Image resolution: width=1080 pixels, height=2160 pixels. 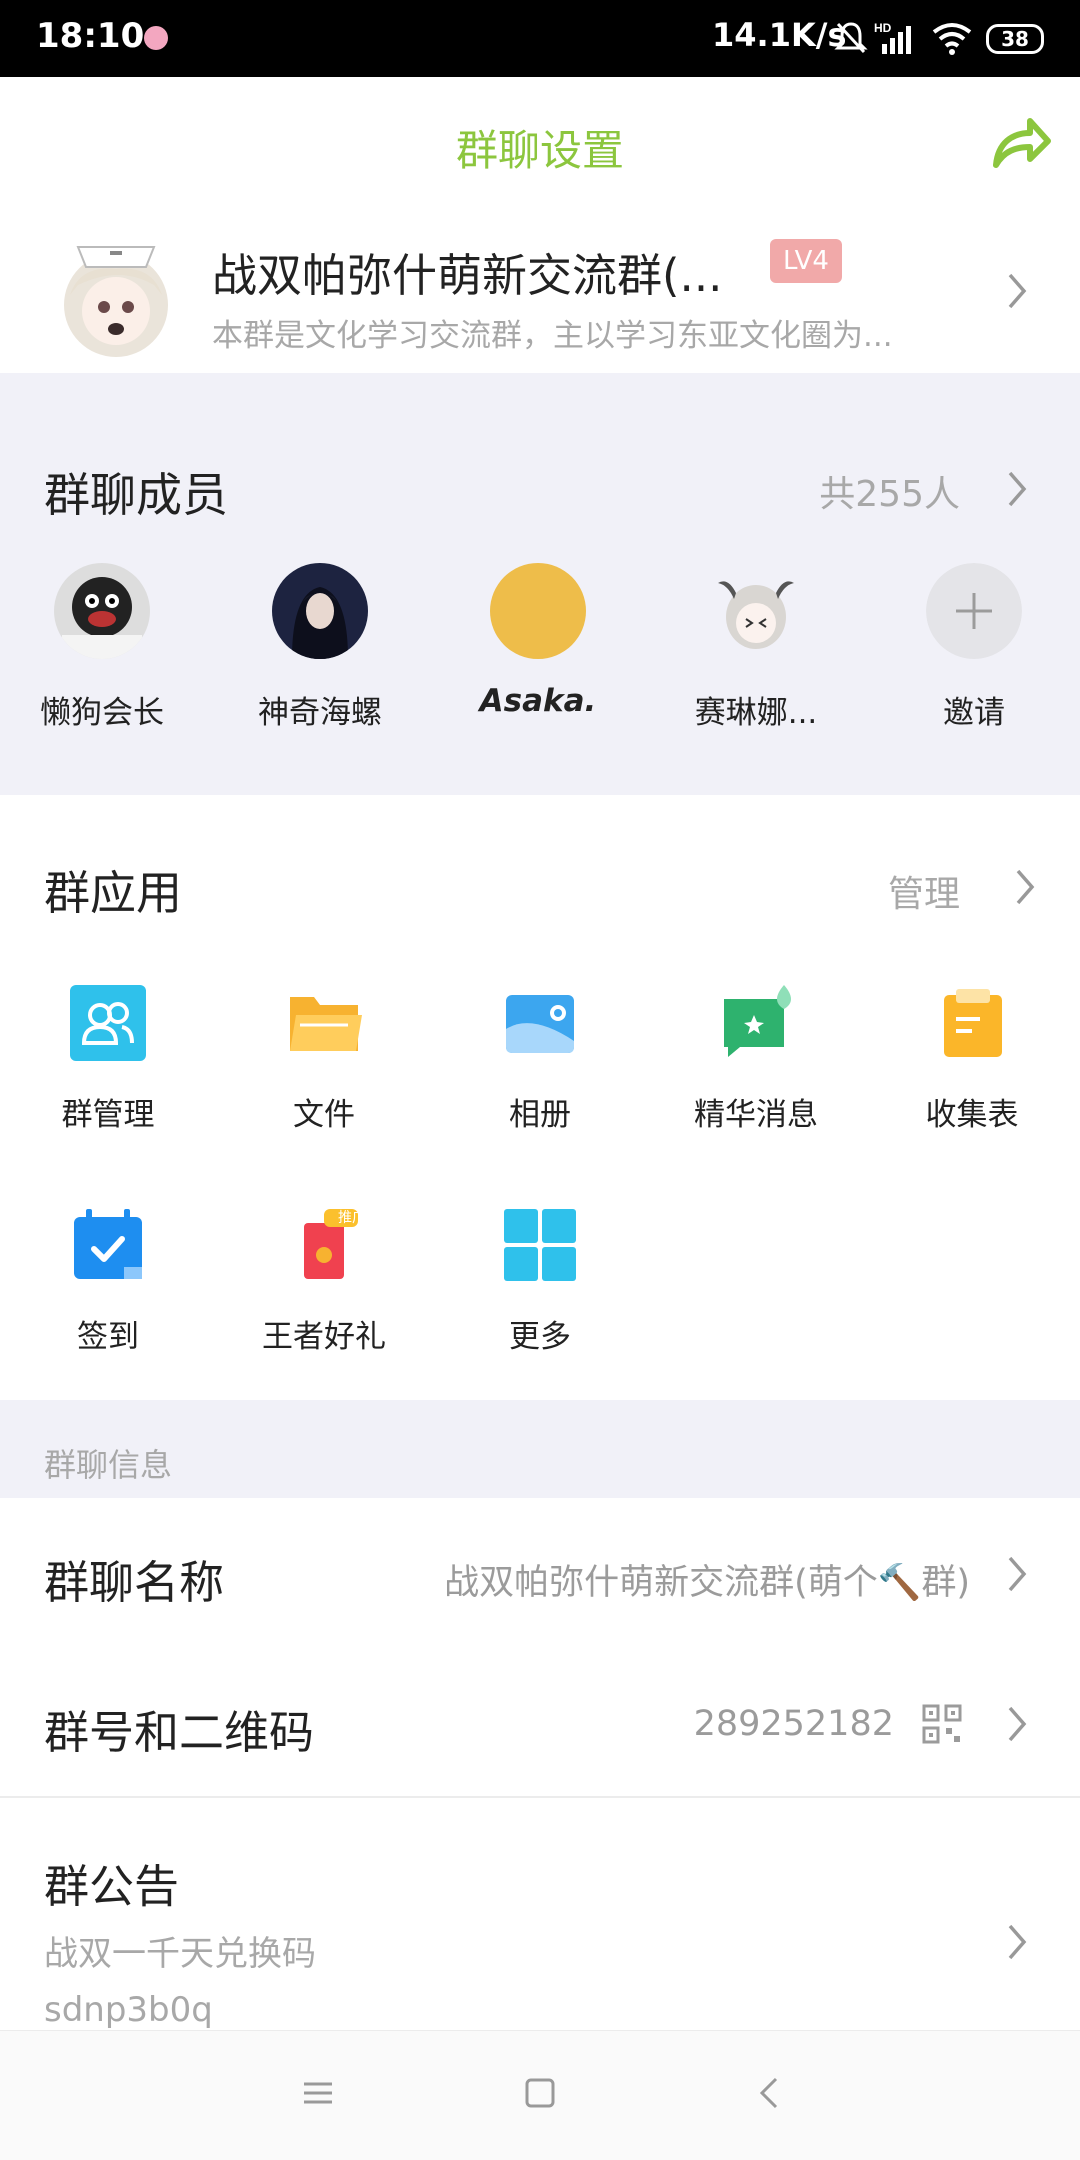 What do you see at coordinates (540, 1245) in the screenshot?
I see `more-grid-icon` at bounding box center [540, 1245].